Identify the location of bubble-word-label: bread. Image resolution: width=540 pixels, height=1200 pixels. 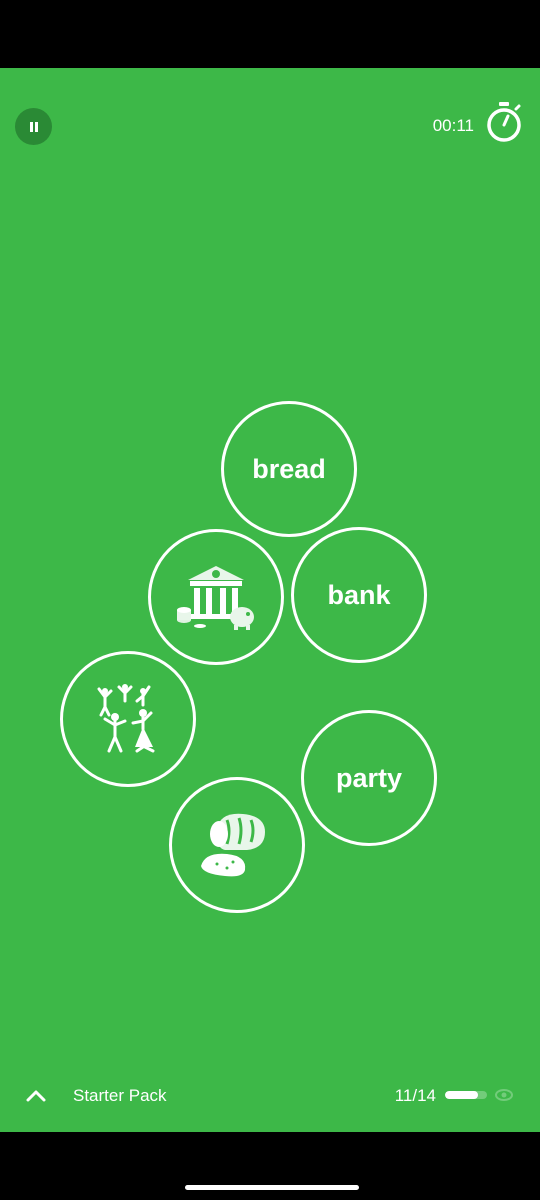
(289, 468).